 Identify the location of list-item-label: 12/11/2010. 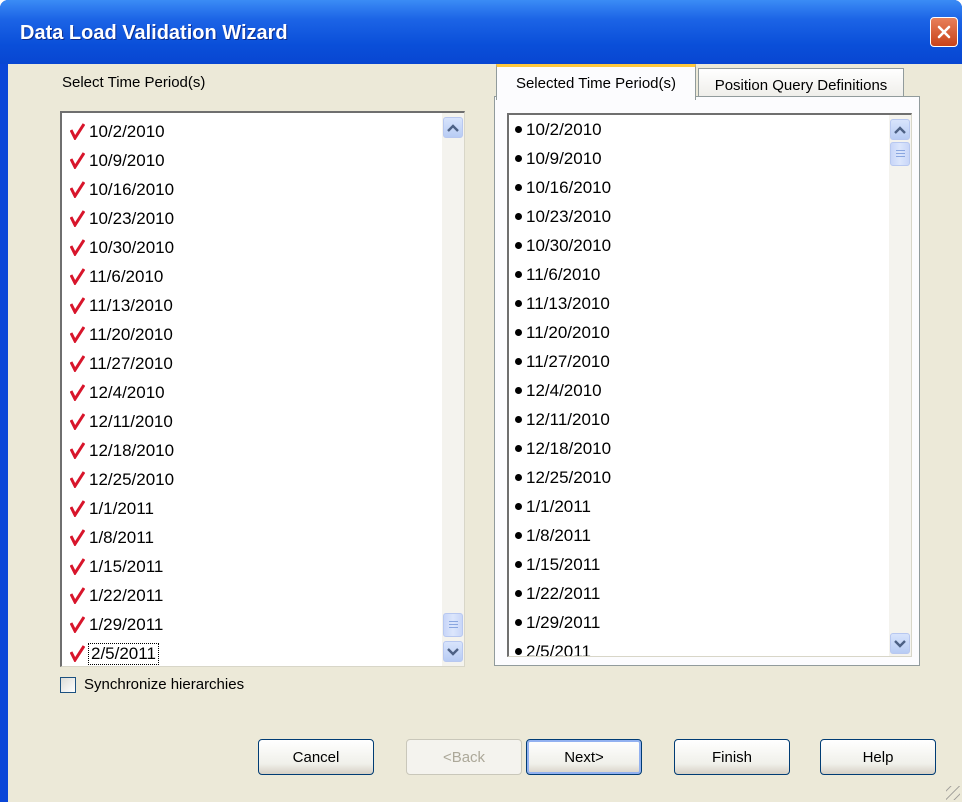
(568, 419).